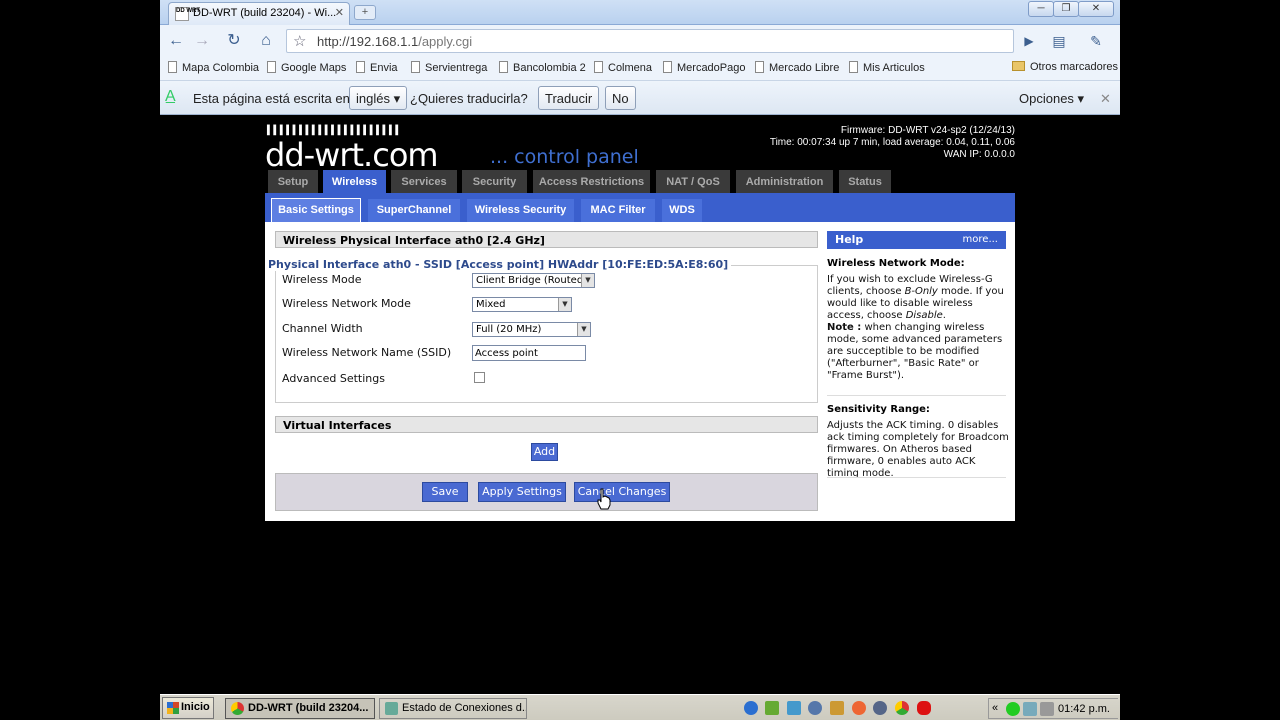 The width and height of the screenshot is (1280, 720). Describe the element at coordinates (620, 98) in the screenshot. I see `no-translate-button: No` at that location.